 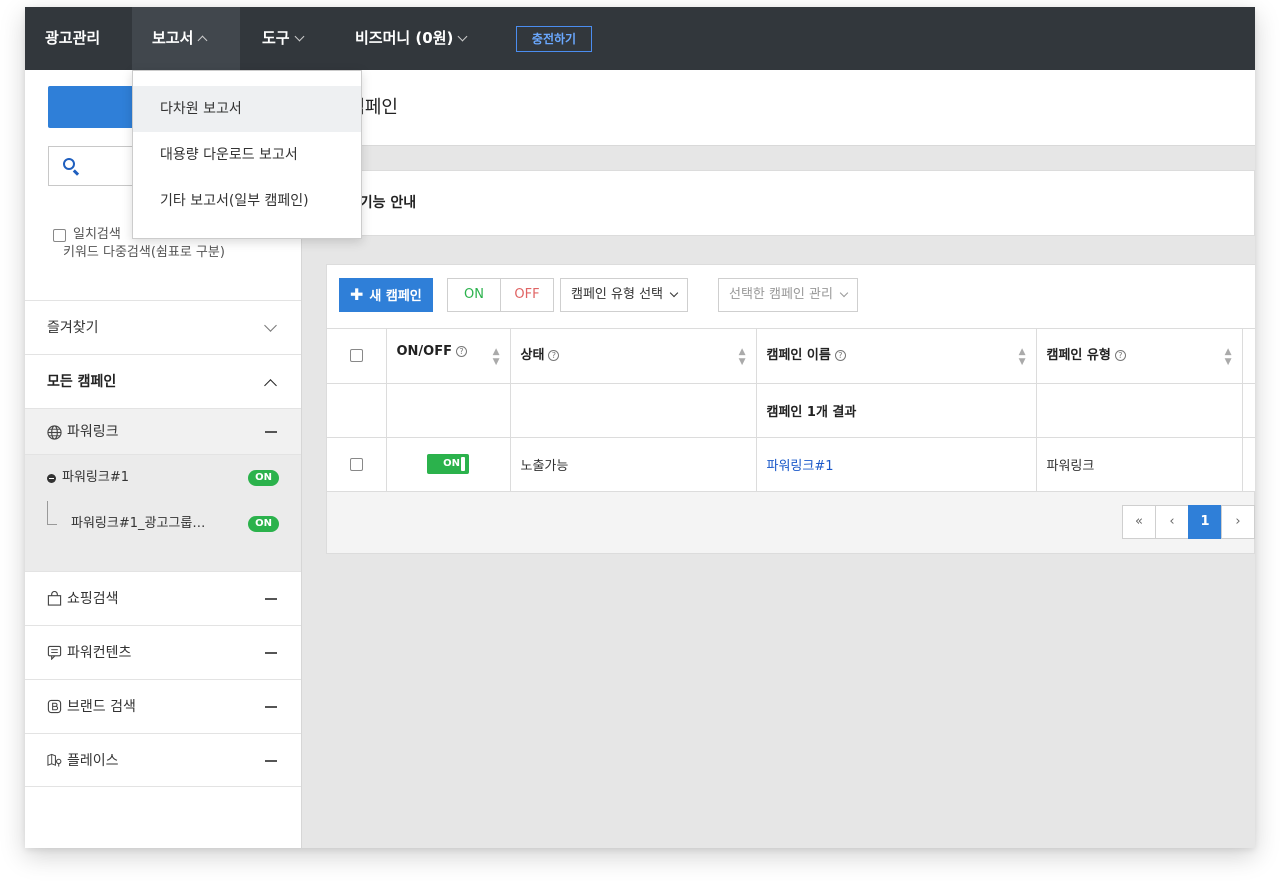 I want to click on row-status: 노출가능, so click(x=633, y=464).